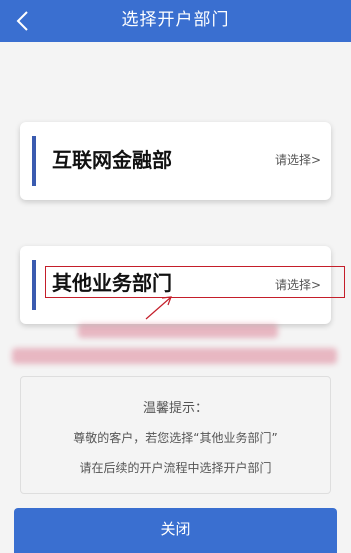  What do you see at coordinates (175, 530) in the screenshot?
I see `close-button: 关闭` at bounding box center [175, 530].